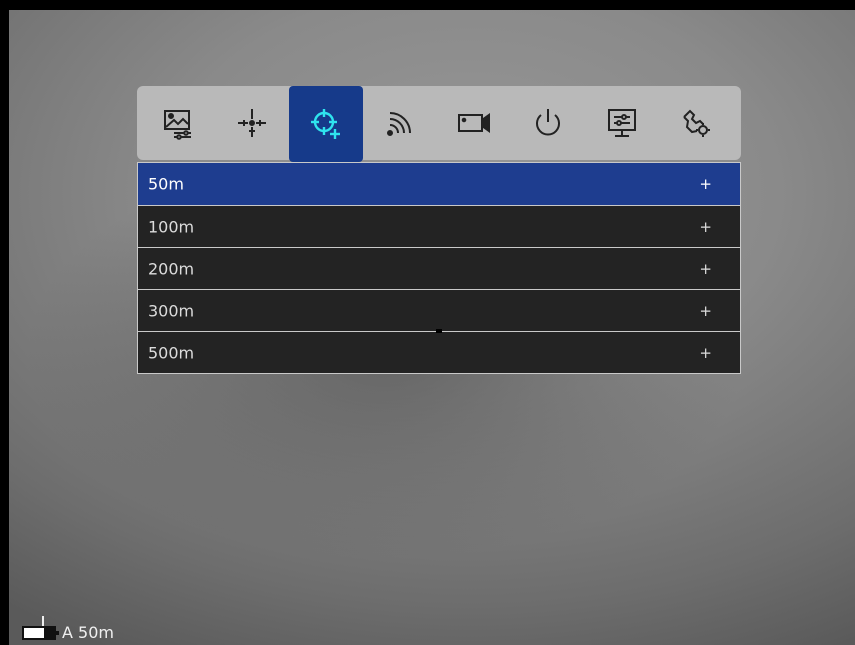 This screenshot has height=645, width=855. I want to click on list-item: 300m +, so click(439, 311).